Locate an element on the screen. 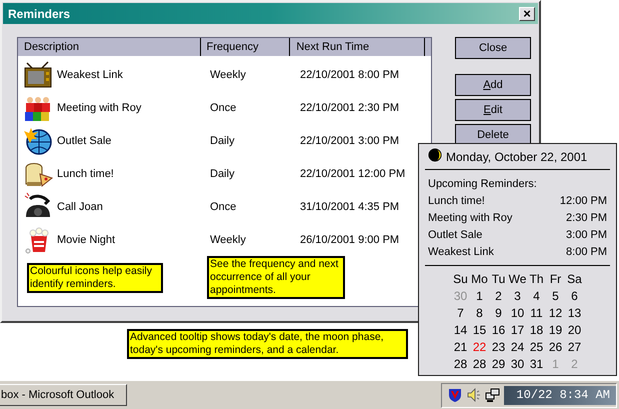 The height and width of the screenshot is (409, 619). table-cell: Lunch time! is located at coordinates (85, 174).